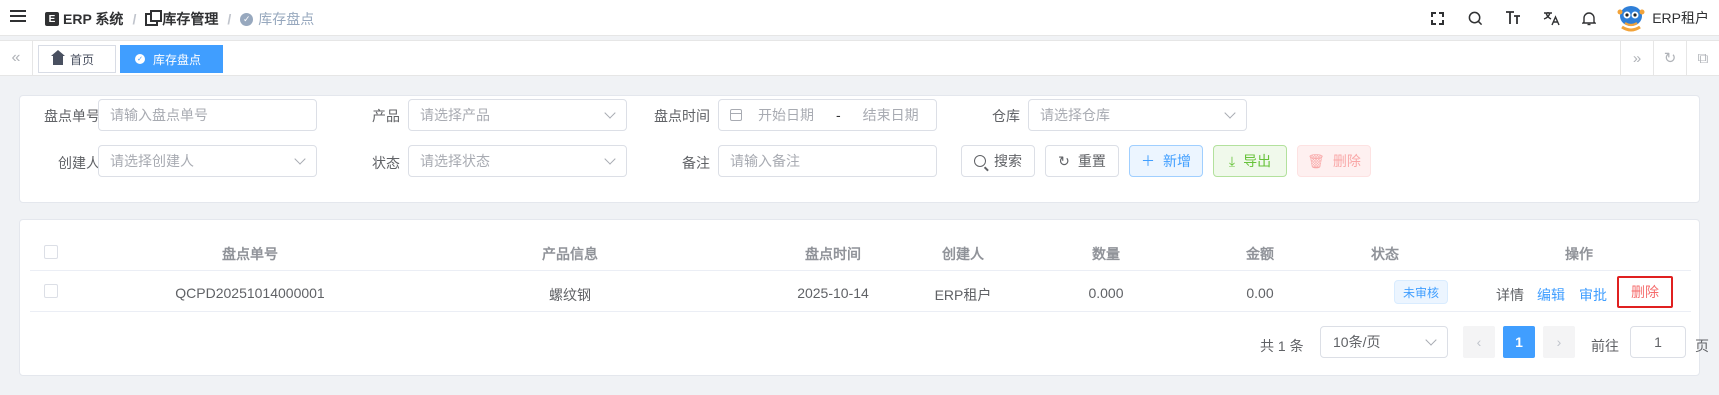  What do you see at coordinates (154, 17) in the screenshot?
I see `inventory-icon` at bounding box center [154, 17].